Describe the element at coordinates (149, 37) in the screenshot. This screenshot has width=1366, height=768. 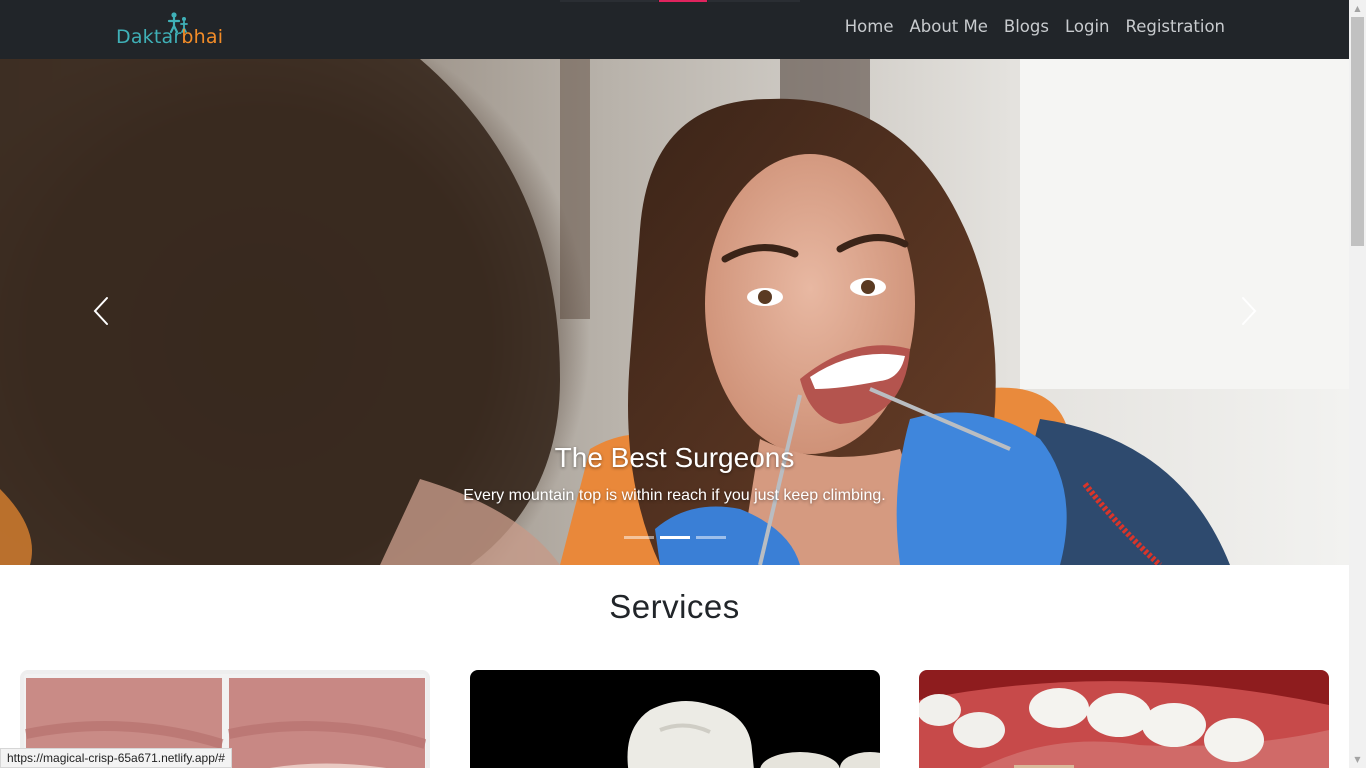
I see `logo-text-daktar: Daktar` at that location.